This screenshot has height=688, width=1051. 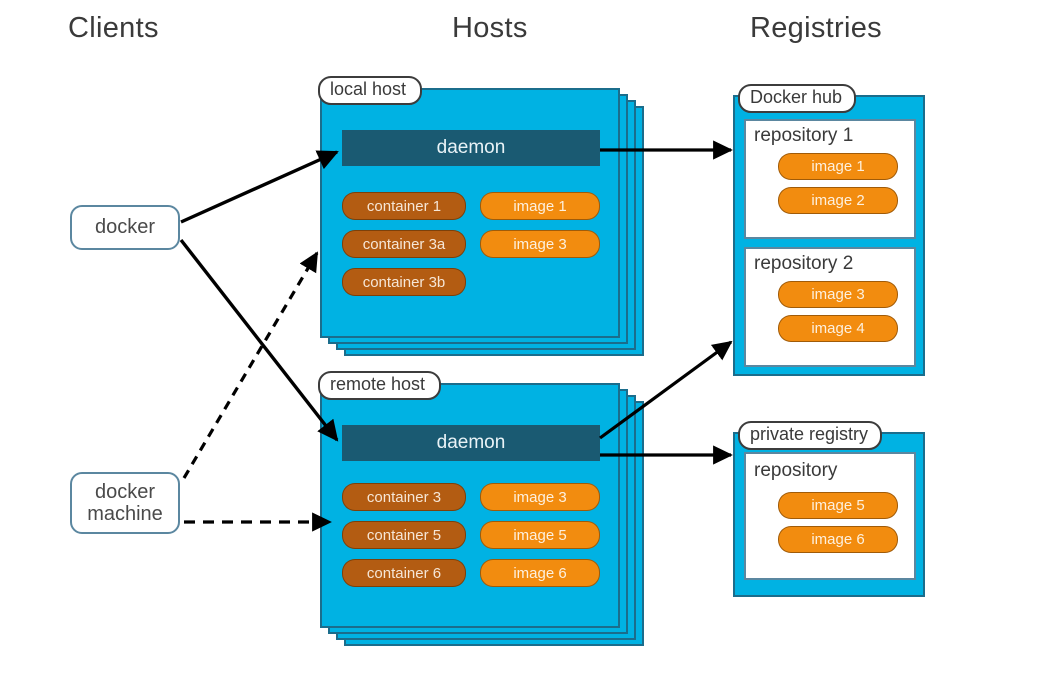 I want to click on repository-private-title: repository, so click(x=796, y=470).